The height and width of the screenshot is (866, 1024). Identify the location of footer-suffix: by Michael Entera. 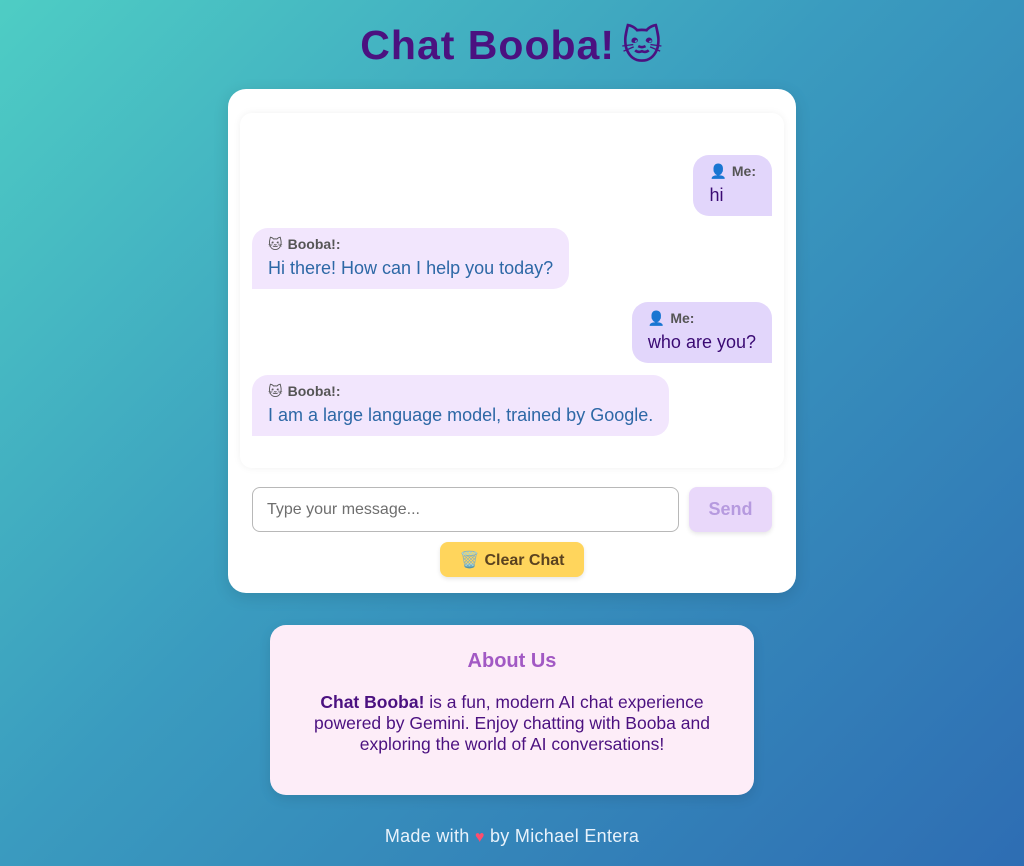
(565, 836).